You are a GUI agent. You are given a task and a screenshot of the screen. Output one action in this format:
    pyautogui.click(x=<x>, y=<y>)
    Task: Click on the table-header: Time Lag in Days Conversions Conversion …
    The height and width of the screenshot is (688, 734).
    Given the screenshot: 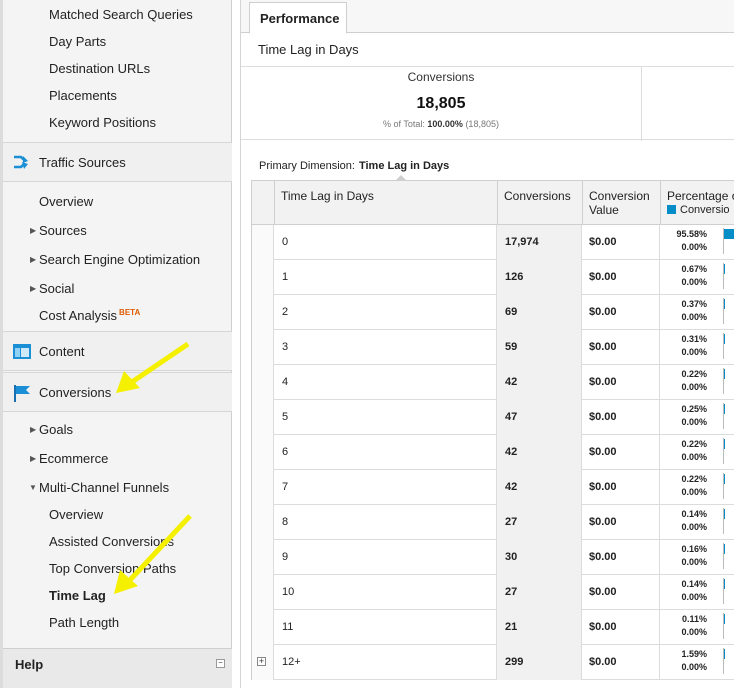 What is the action you would take?
    pyautogui.click(x=492, y=203)
    